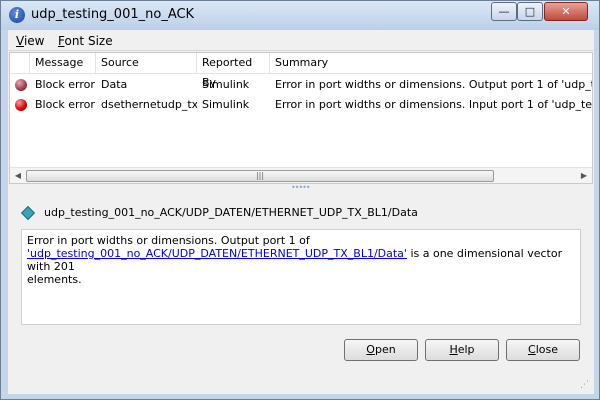 The height and width of the screenshot is (400, 600). Describe the element at coordinates (146, 63) in the screenshot. I see `column-header-source: Source` at that location.